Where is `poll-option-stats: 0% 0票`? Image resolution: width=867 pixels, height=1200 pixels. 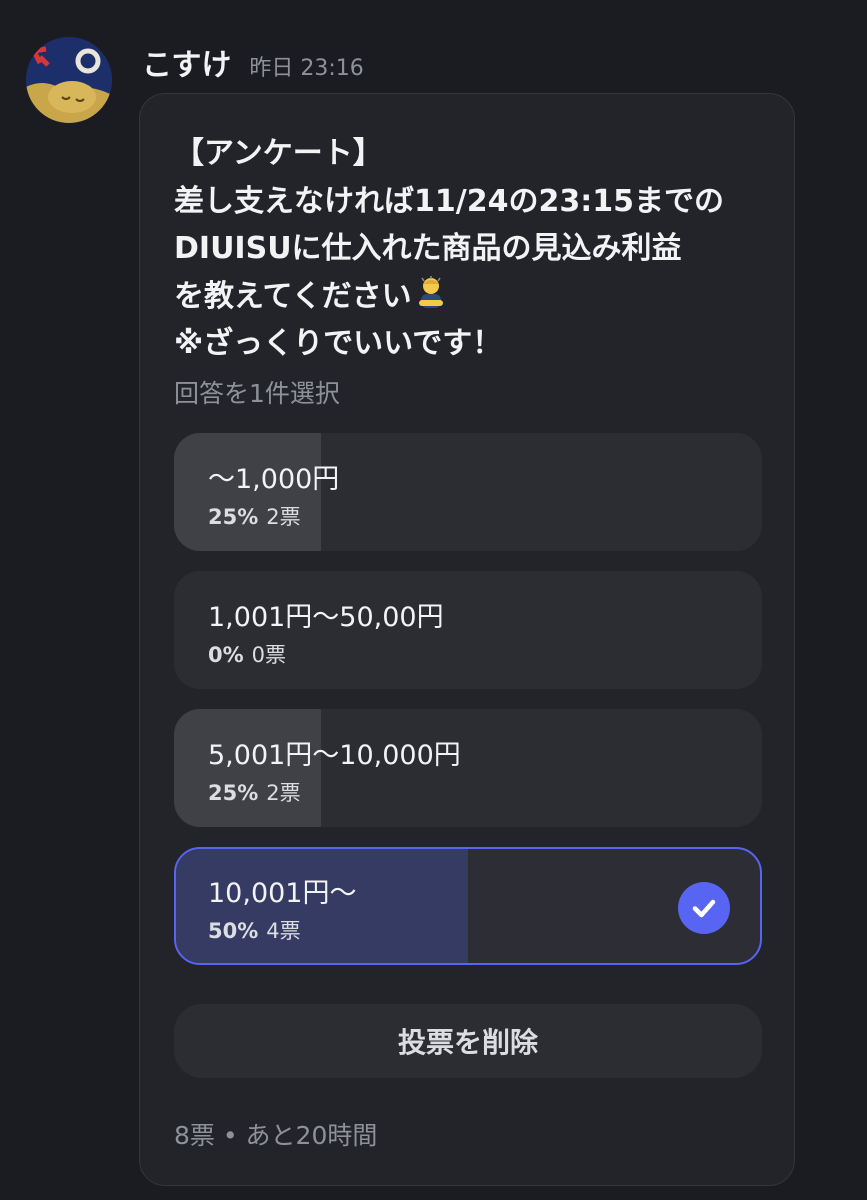 poll-option-stats: 0% 0票 is located at coordinates (247, 654).